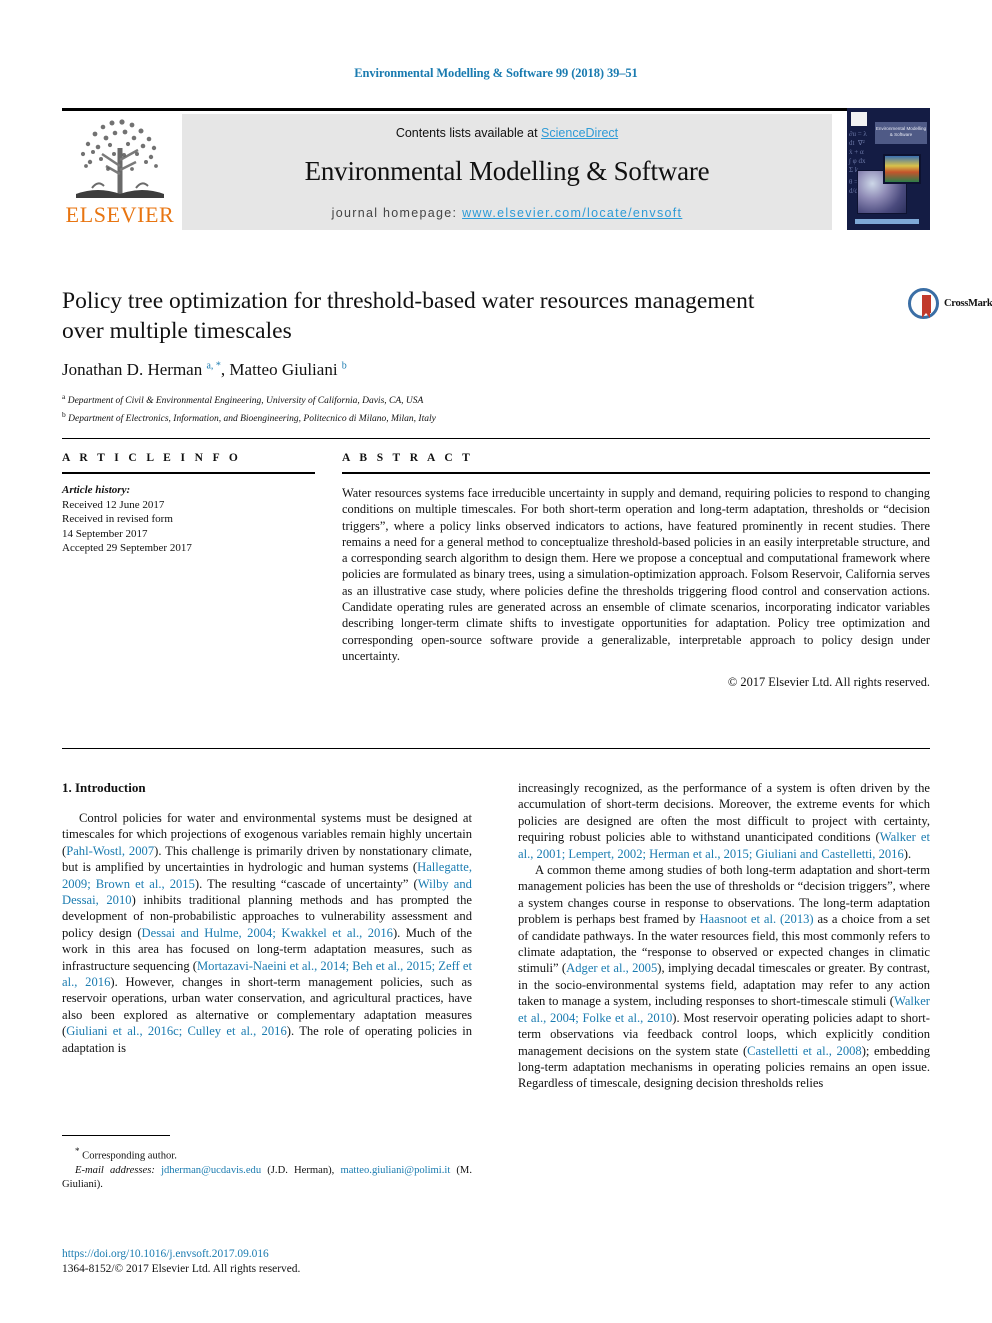  Describe the element at coordinates (636, 473) in the screenshot. I see `abstract-underline` at that location.